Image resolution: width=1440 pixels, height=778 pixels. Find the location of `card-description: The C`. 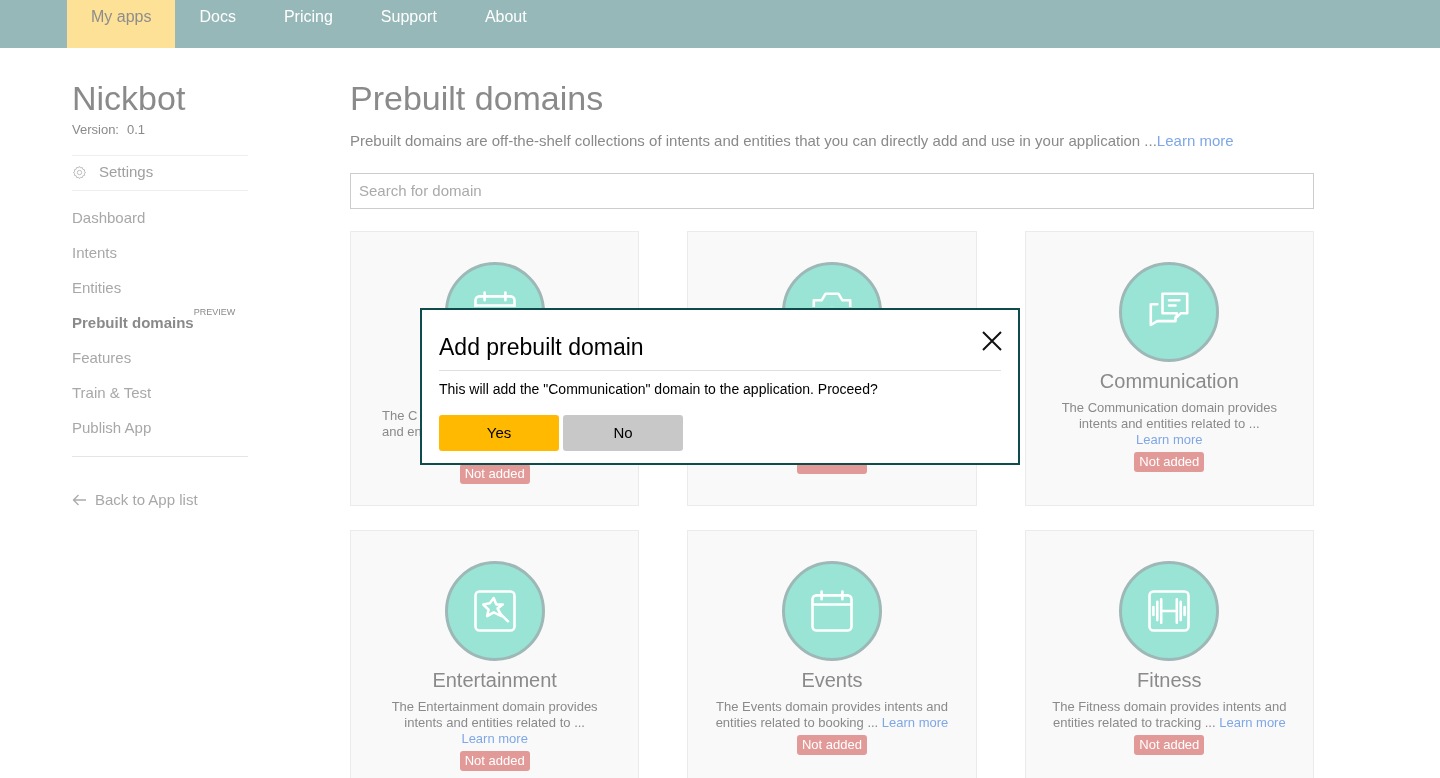

card-description: The C is located at coordinates (400, 415).